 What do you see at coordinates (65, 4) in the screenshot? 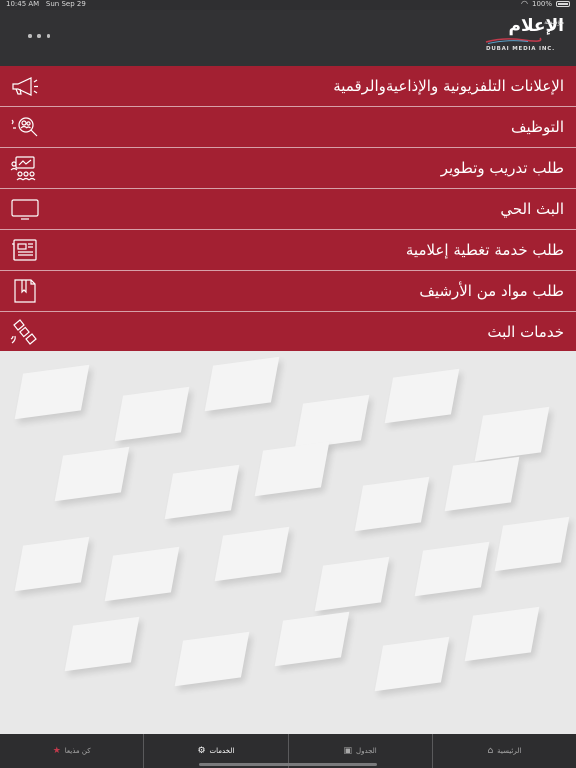
I see `status-date: Sun Sep 29` at bounding box center [65, 4].